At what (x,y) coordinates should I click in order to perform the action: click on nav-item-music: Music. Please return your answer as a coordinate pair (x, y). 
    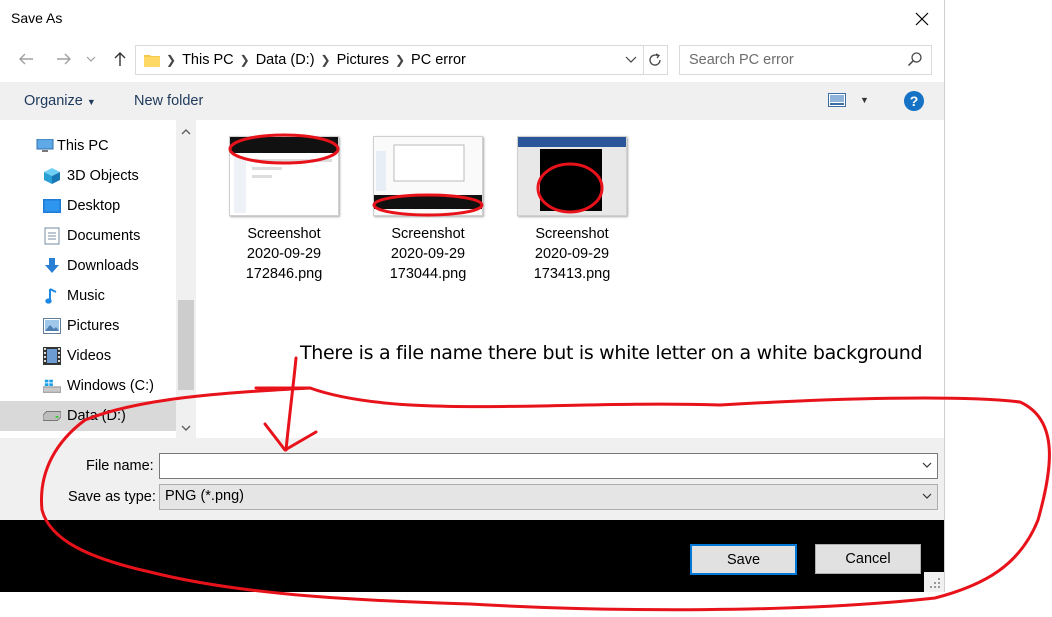
    Looking at the image, I should click on (88, 296).